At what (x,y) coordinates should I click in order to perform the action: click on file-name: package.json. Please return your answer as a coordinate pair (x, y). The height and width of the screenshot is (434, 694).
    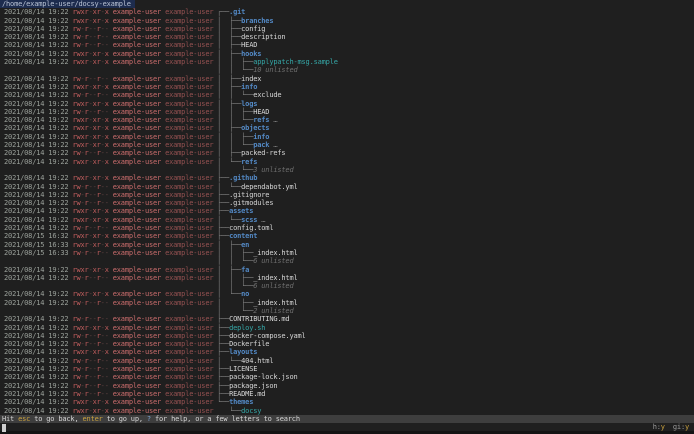
    Looking at the image, I should click on (253, 385).